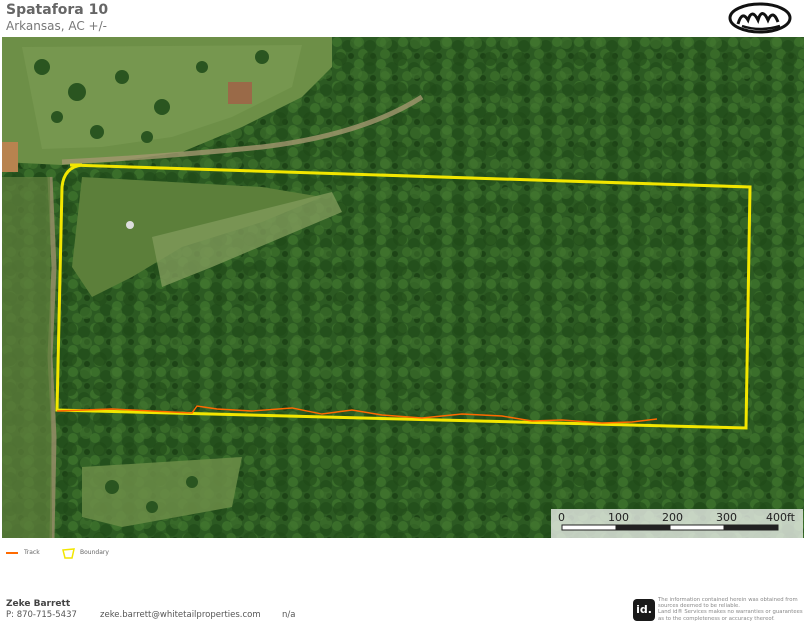  I want to click on legend-track-label: Track, so click(32, 552).